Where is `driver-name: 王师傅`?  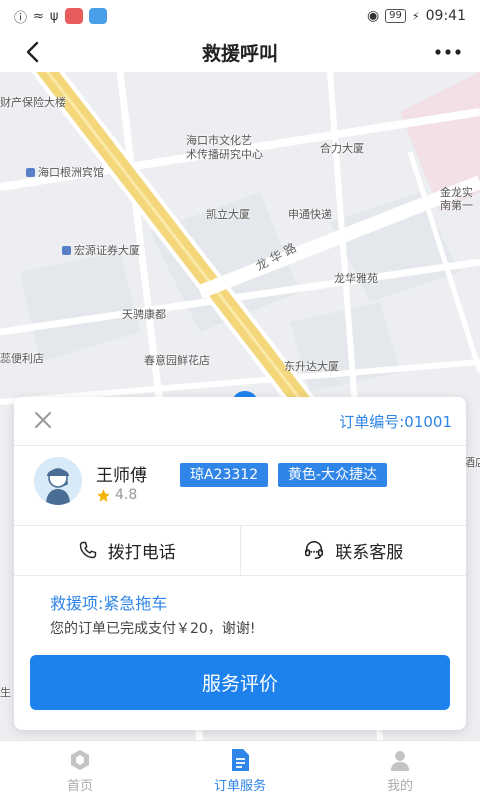 driver-name: 王师傅 is located at coordinates (121, 476).